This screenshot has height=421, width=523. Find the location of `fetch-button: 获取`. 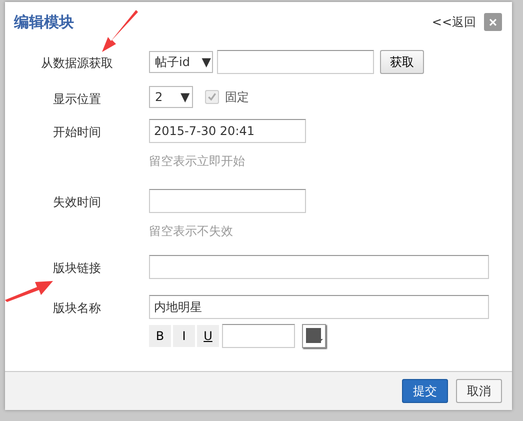

fetch-button: 获取 is located at coordinates (402, 62).